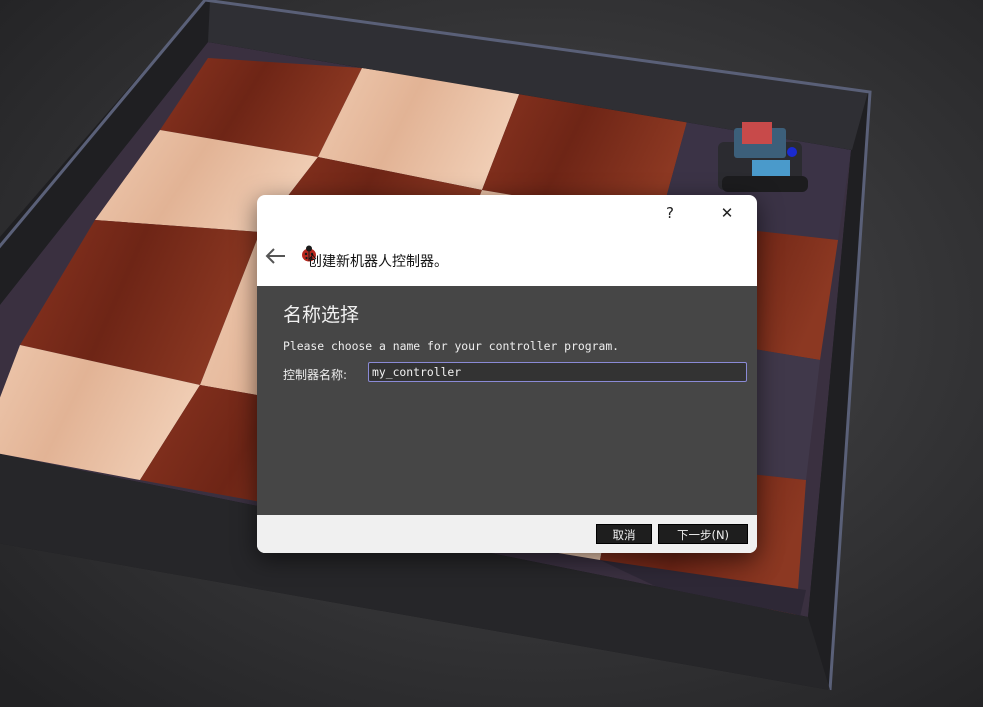 The image size is (983, 707). What do you see at coordinates (670, 213) in the screenshot?
I see `help-button: ?` at bounding box center [670, 213].